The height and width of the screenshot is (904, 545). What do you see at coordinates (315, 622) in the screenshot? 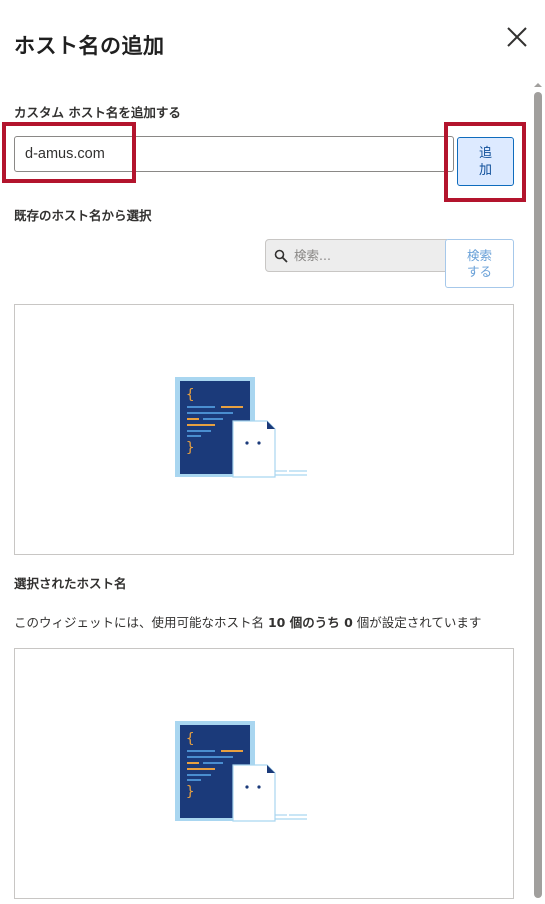
I see `desc-mid: 個のうち` at bounding box center [315, 622].